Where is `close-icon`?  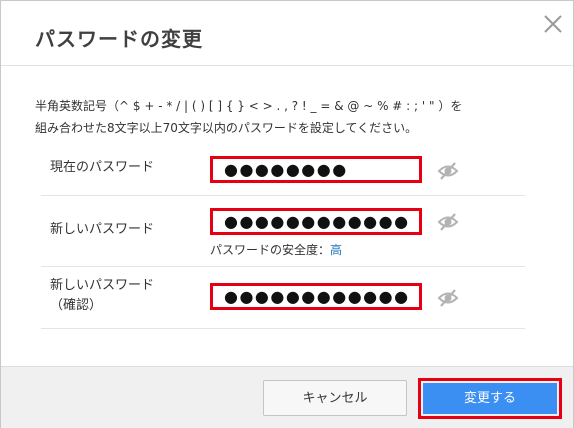
close-icon is located at coordinates (553, 24).